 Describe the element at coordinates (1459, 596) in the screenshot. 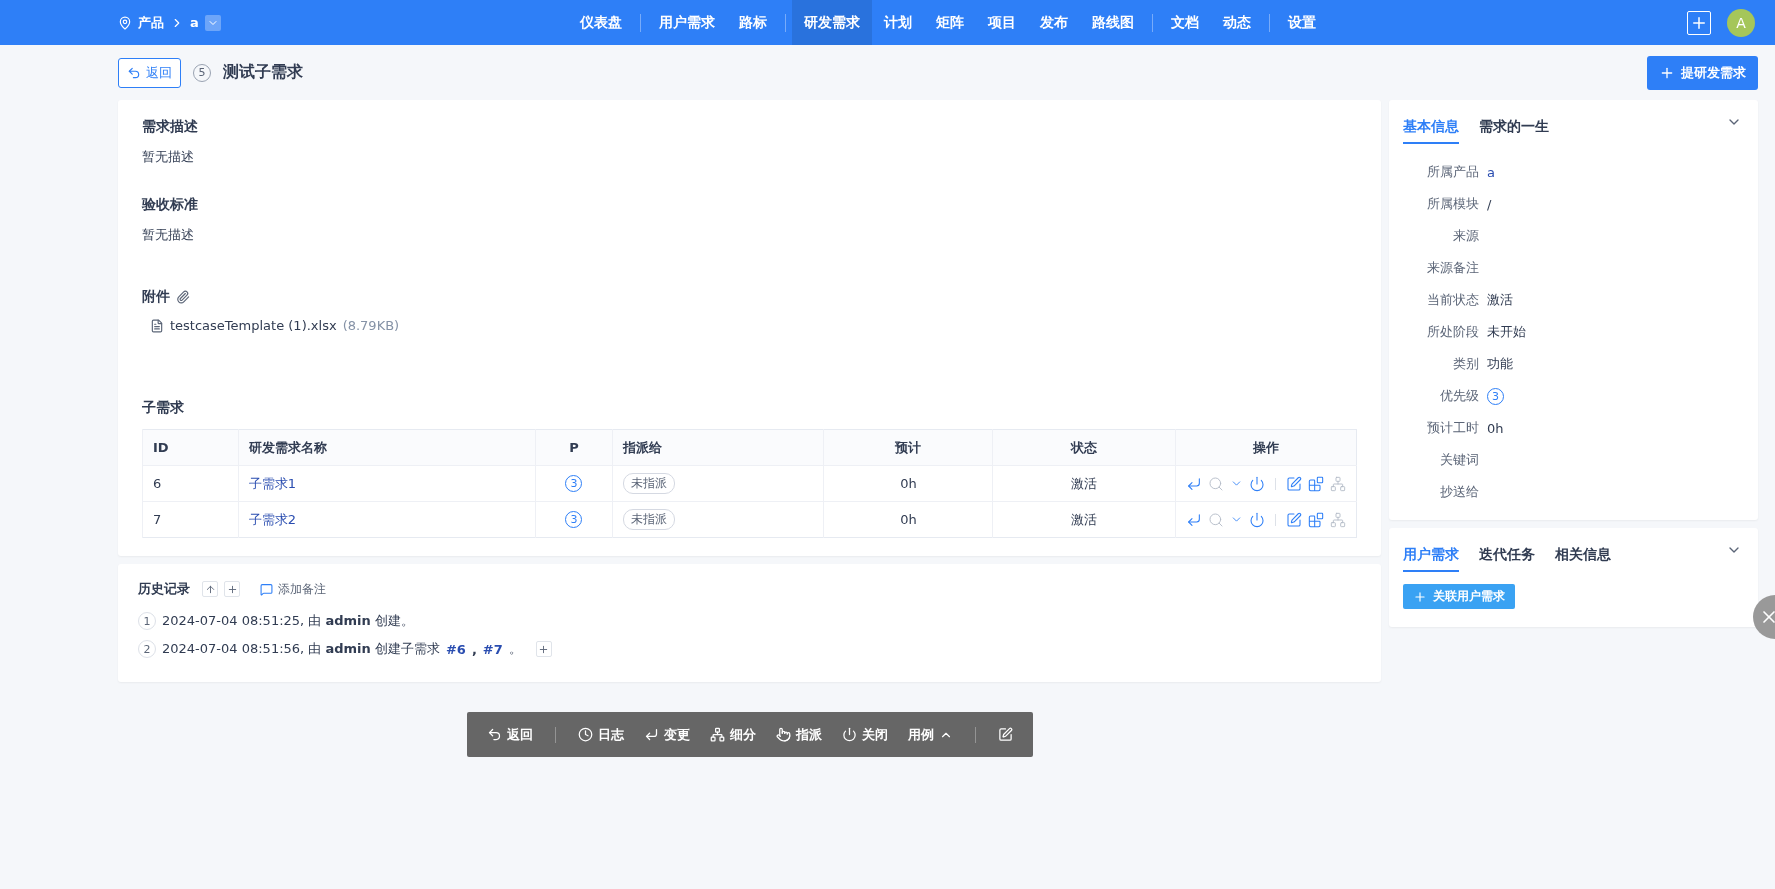

I see `link-story-button: 关联用户需求` at that location.